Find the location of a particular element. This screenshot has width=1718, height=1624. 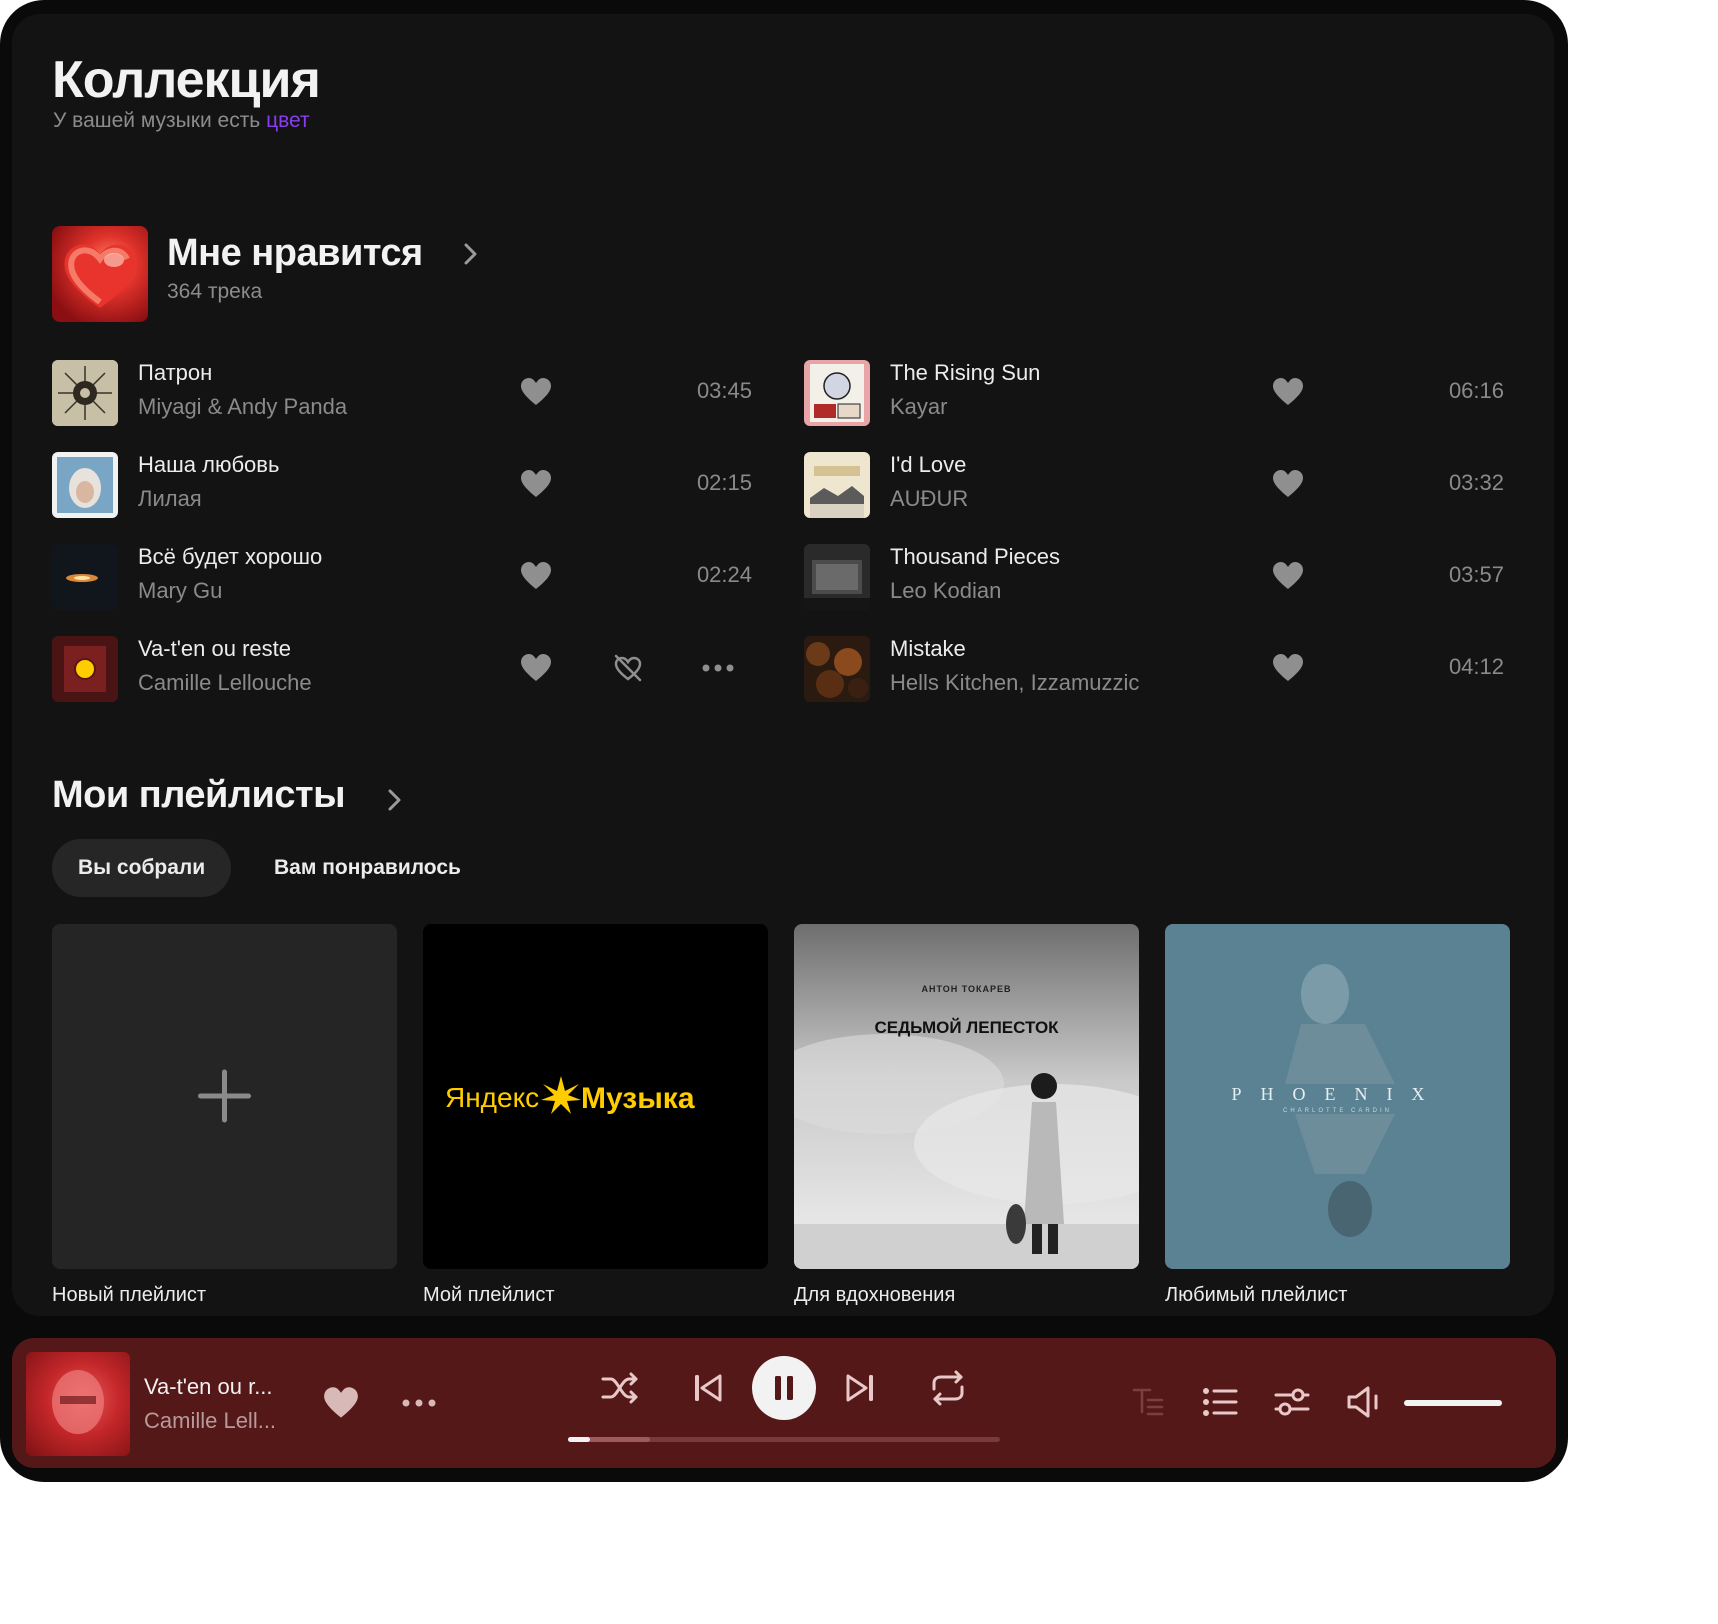

track-title: Mistake is located at coordinates (928, 648).